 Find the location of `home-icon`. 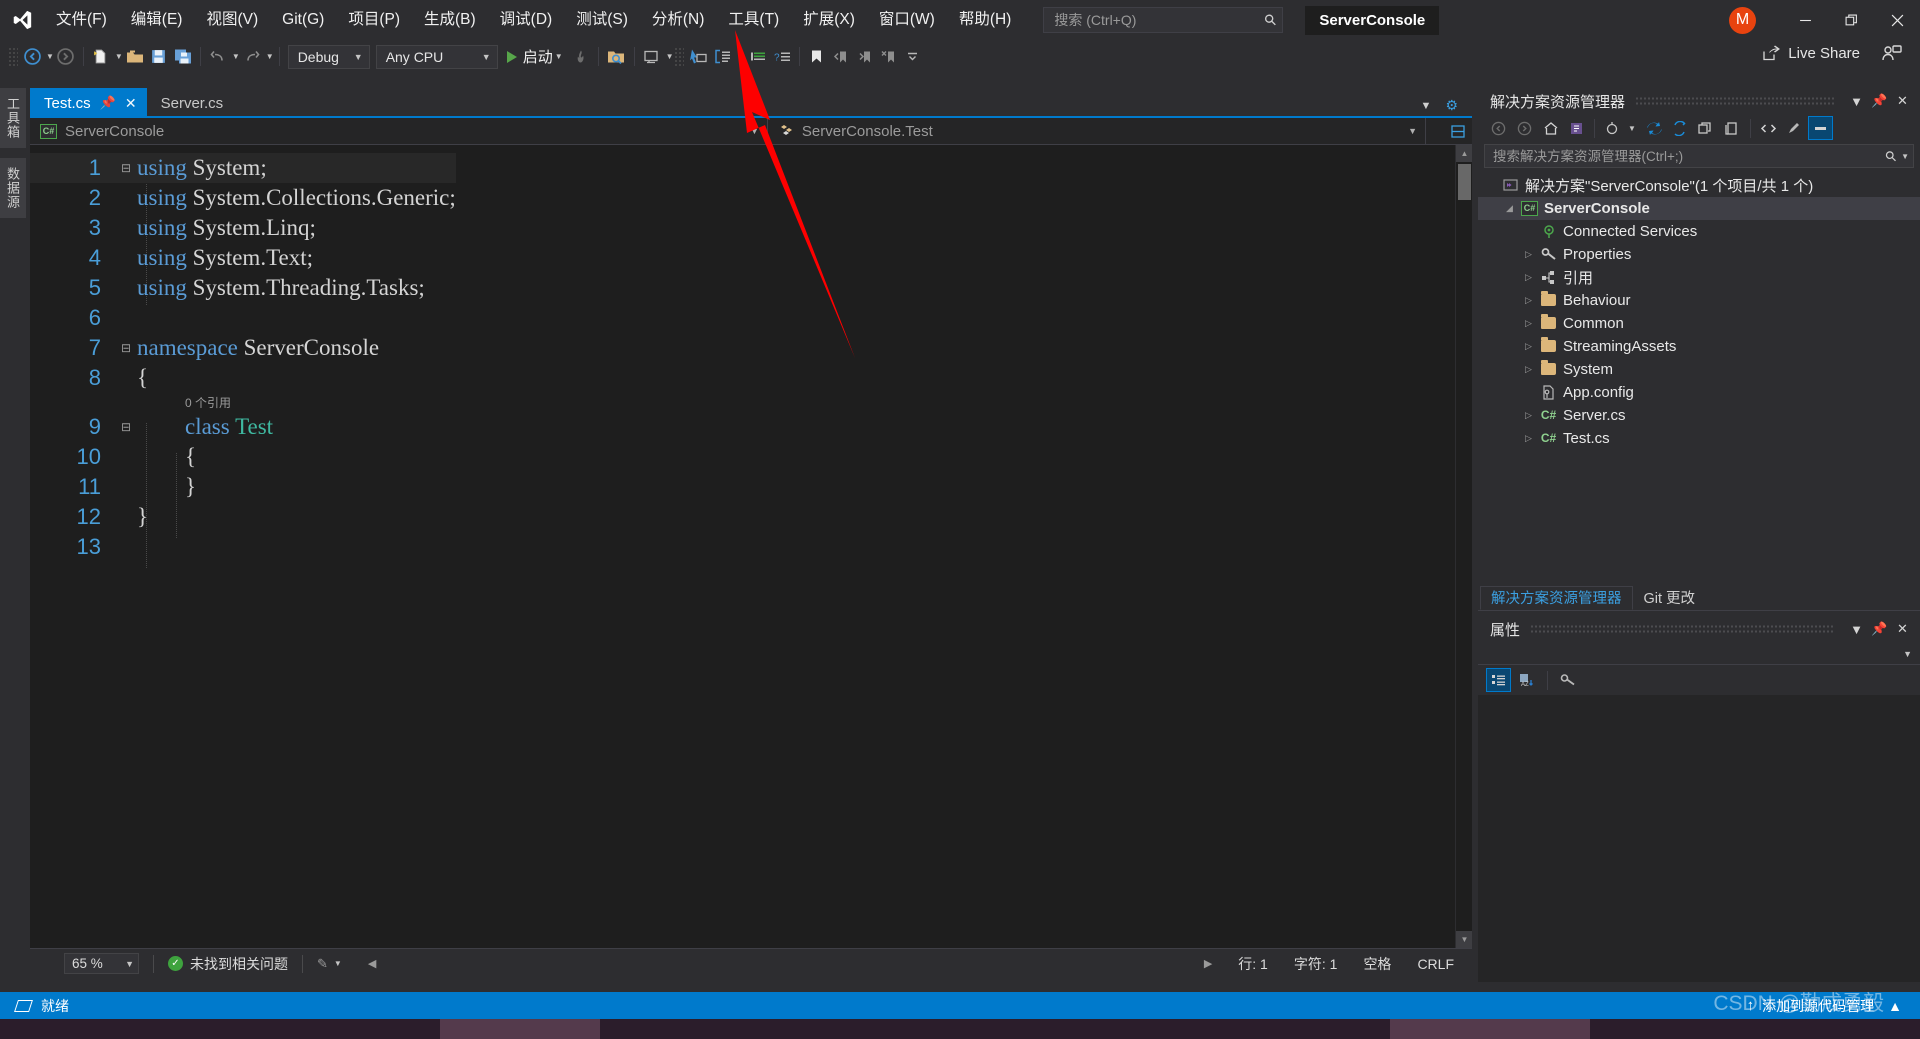

home-icon is located at coordinates (1550, 128).